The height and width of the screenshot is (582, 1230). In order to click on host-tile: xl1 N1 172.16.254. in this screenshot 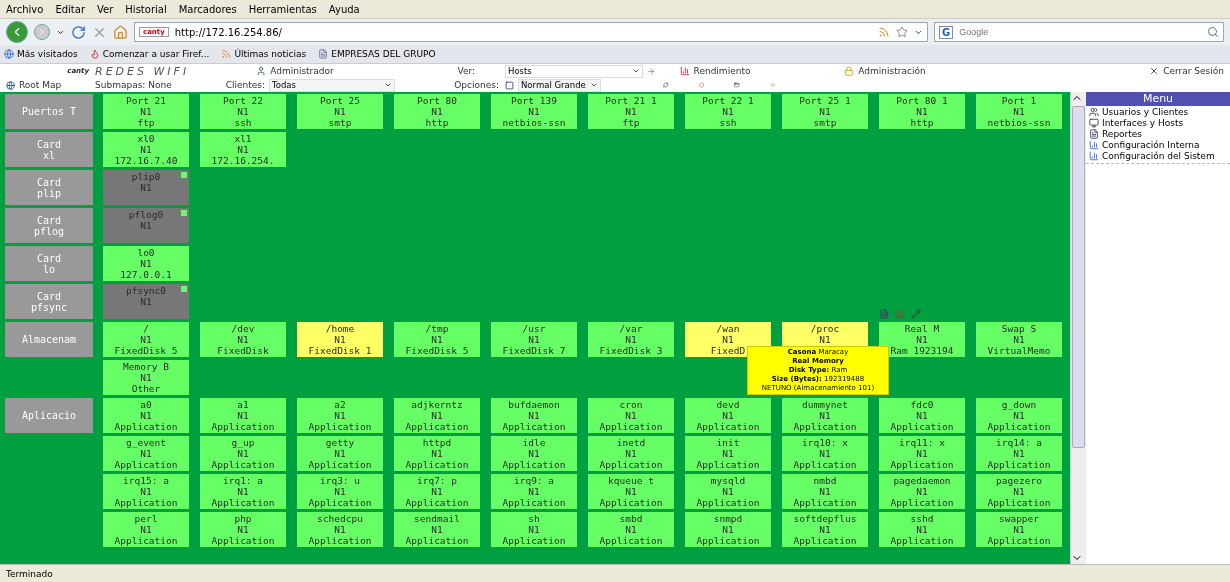, I will do `click(243, 149)`.